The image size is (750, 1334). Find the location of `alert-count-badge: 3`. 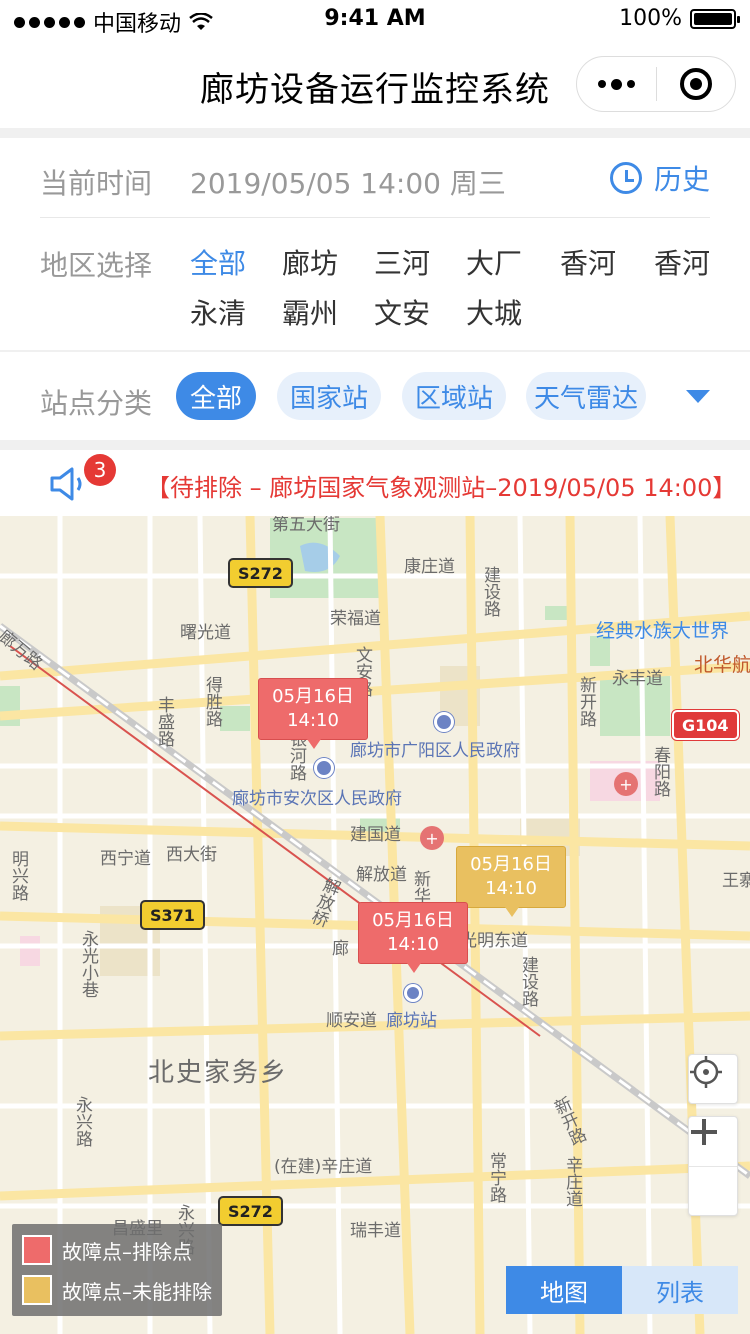

alert-count-badge: 3 is located at coordinates (100, 470).